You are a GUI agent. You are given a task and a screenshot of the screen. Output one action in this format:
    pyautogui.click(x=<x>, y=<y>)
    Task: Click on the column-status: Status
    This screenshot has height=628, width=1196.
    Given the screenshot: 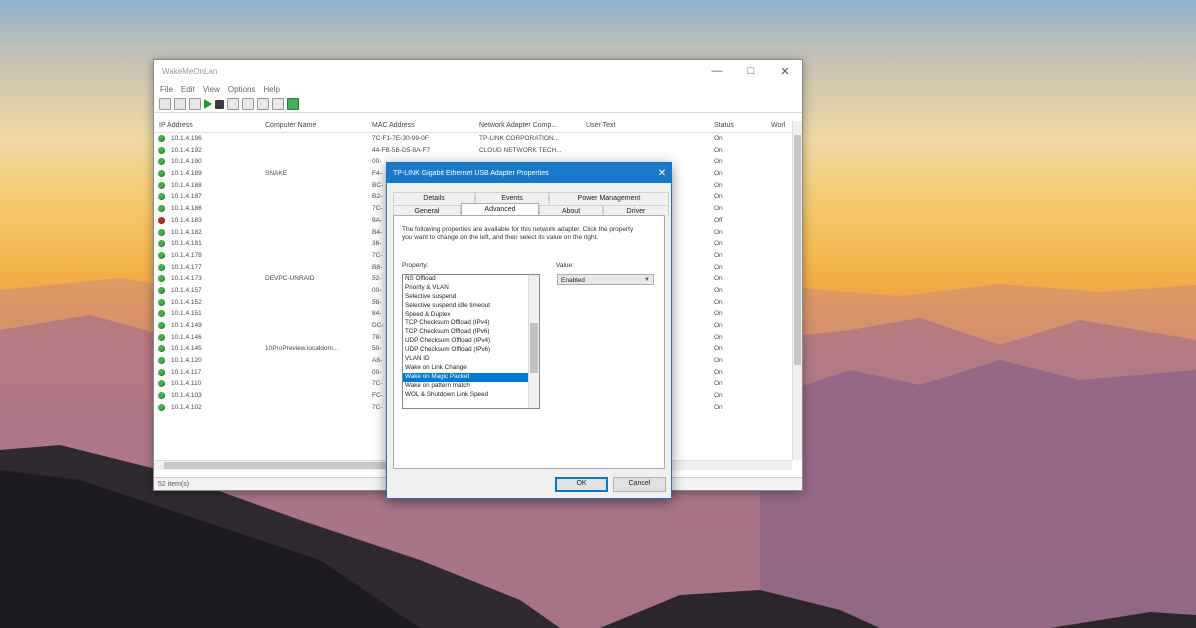 What is the action you would take?
    pyautogui.click(x=724, y=125)
    